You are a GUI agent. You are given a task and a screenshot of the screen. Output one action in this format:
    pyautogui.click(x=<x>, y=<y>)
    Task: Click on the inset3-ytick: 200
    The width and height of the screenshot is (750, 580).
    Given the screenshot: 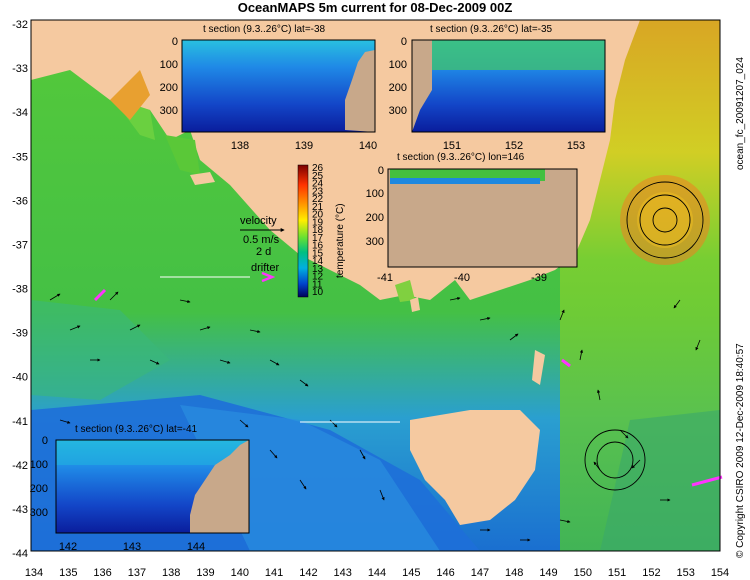 What is the action you would take?
    pyautogui.click(x=375, y=218)
    